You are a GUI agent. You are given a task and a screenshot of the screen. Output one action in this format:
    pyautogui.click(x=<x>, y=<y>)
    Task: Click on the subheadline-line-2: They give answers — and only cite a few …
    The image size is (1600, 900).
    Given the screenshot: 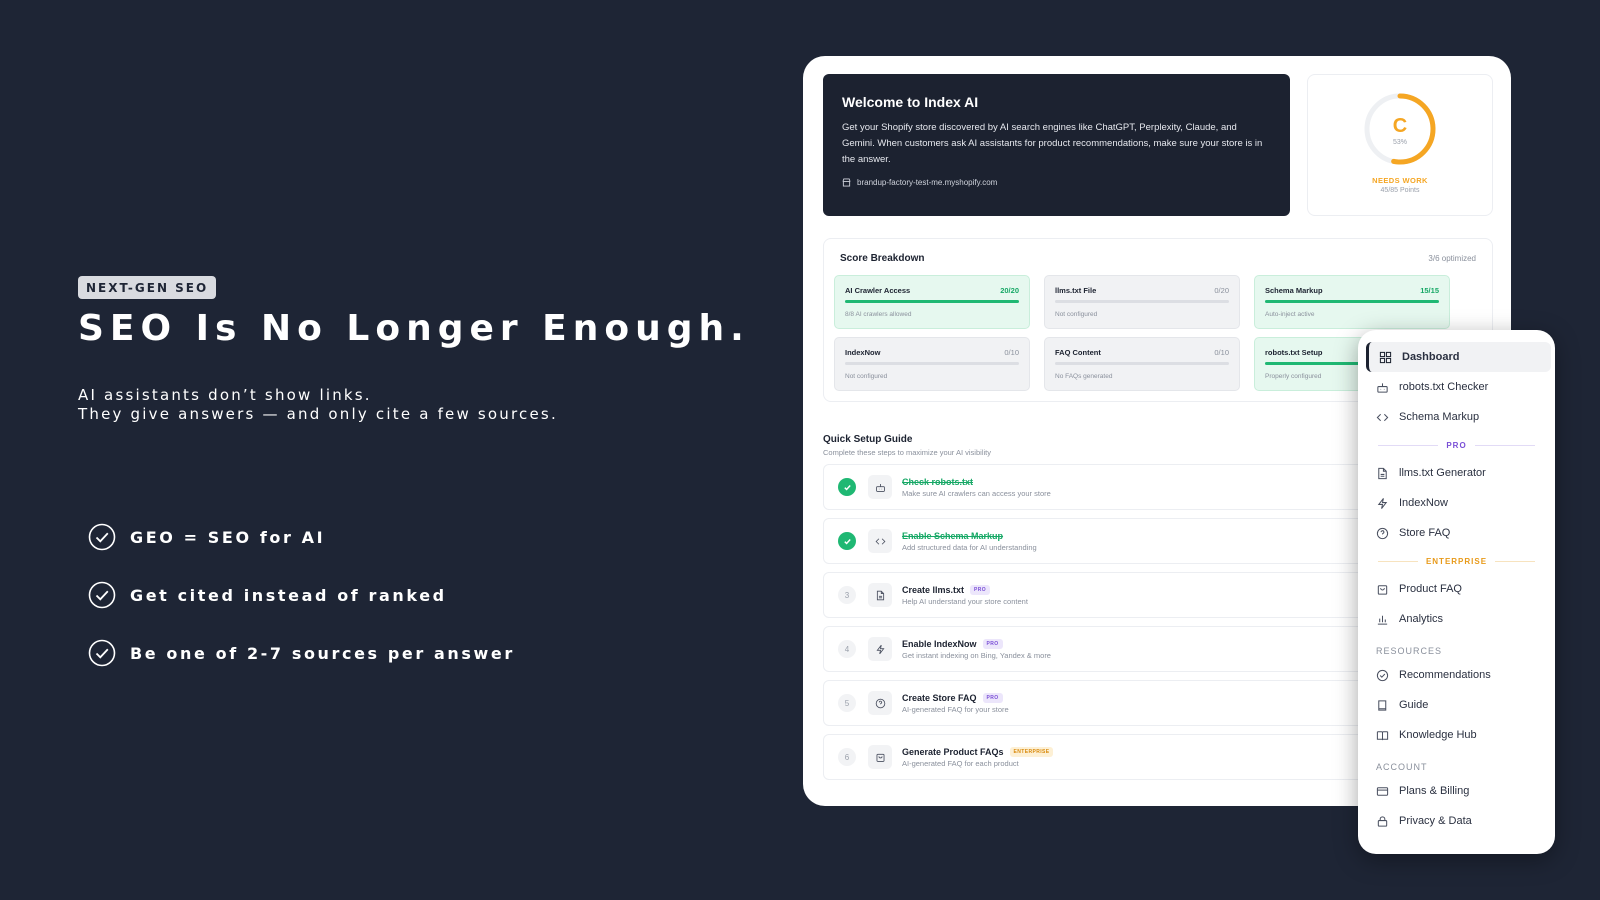 What is the action you would take?
    pyautogui.click(x=318, y=414)
    